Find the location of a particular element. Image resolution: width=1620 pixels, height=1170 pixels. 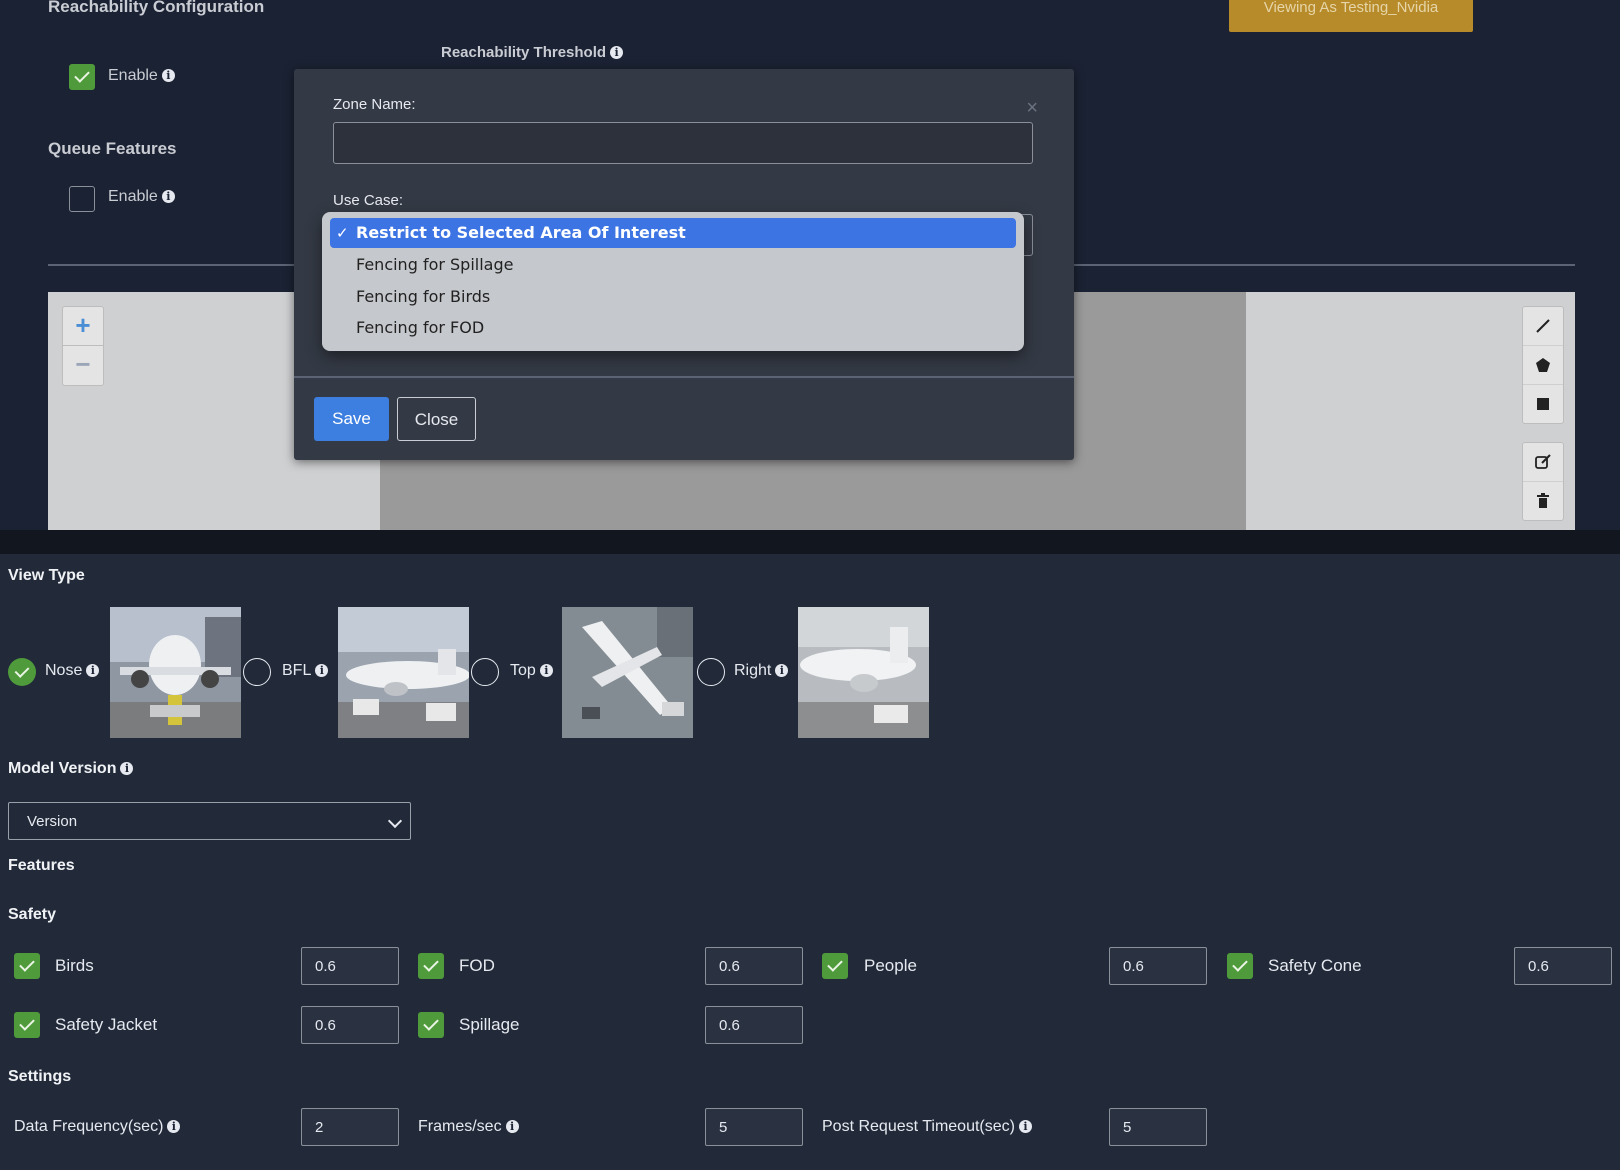

radio-right is located at coordinates (711, 672).